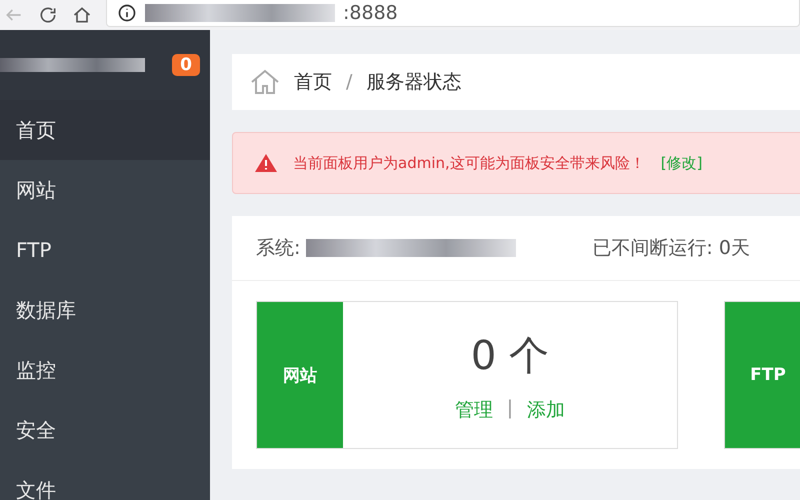 The height and width of the screenshot is (500, 800). What do you see at coordinates (266, 163) in the screenshot?
I see `warning-icon` at bounding box center [266, 163].